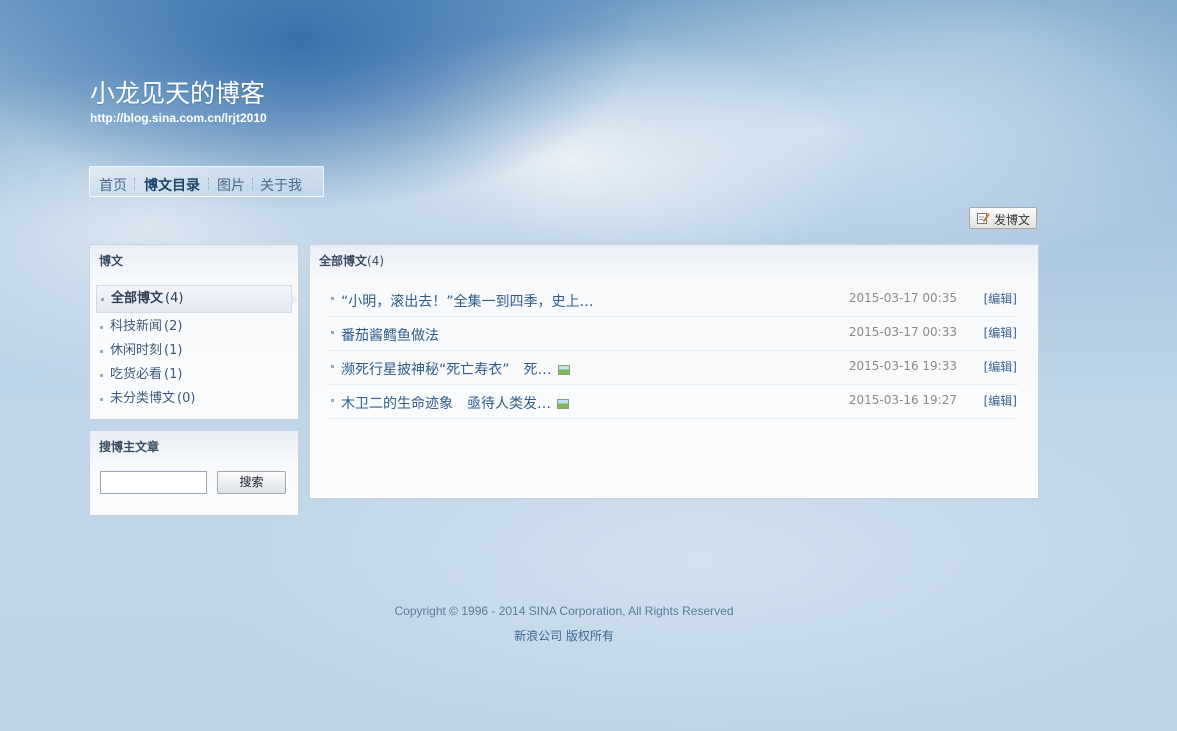 Image resolution: width=1177 pixels, height=731 pixels. What do you see at coordinates (173, 326) in the screenshot?
I see `category-count: (2)` at bounding box center [173, 326].